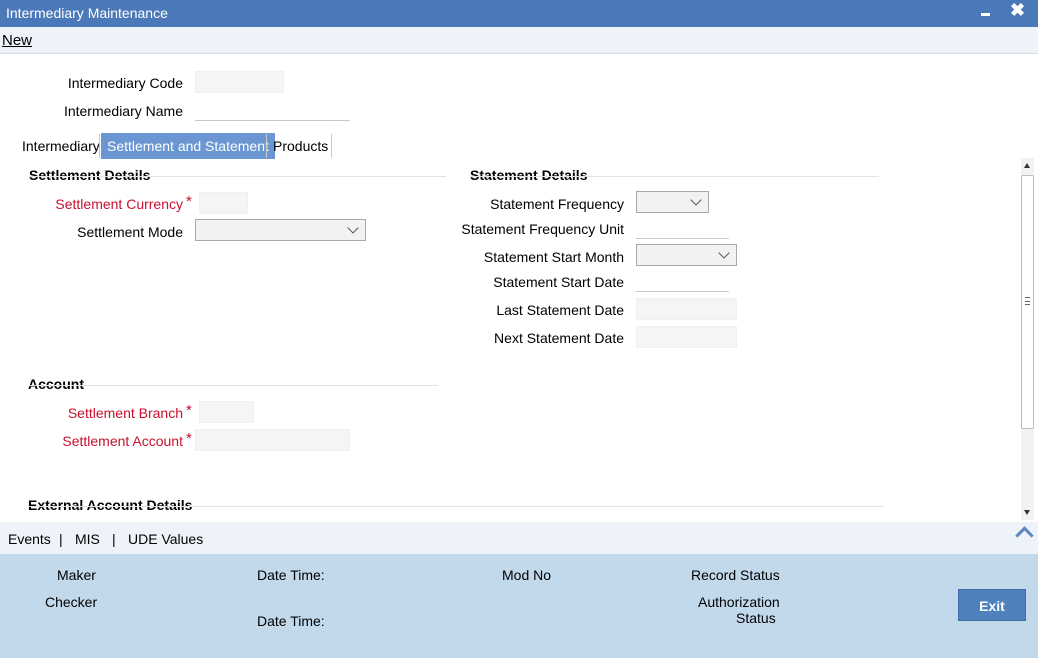 The image size is (1038, 658). Describe the element at coordinates (300, 146) in the screenshot. I see `tab-products: Products` at that location.